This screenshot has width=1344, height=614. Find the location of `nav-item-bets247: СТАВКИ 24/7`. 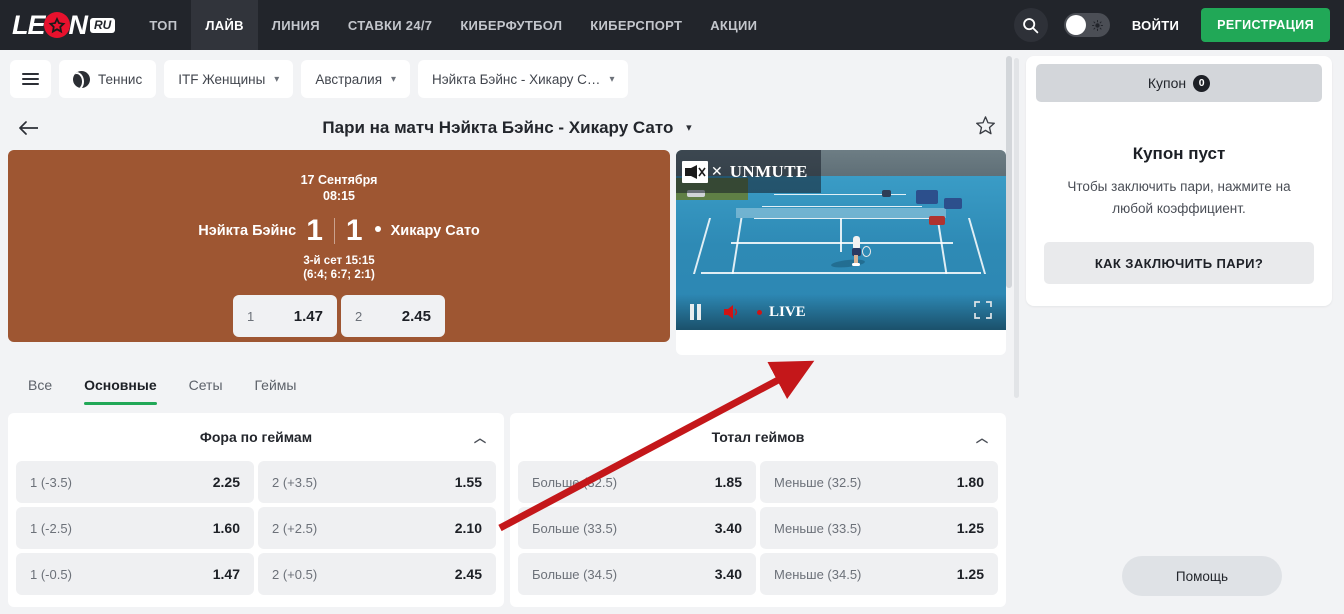

nav-item-bets247: СТАВКИ 24/7 is located at coordinates (390, 25).